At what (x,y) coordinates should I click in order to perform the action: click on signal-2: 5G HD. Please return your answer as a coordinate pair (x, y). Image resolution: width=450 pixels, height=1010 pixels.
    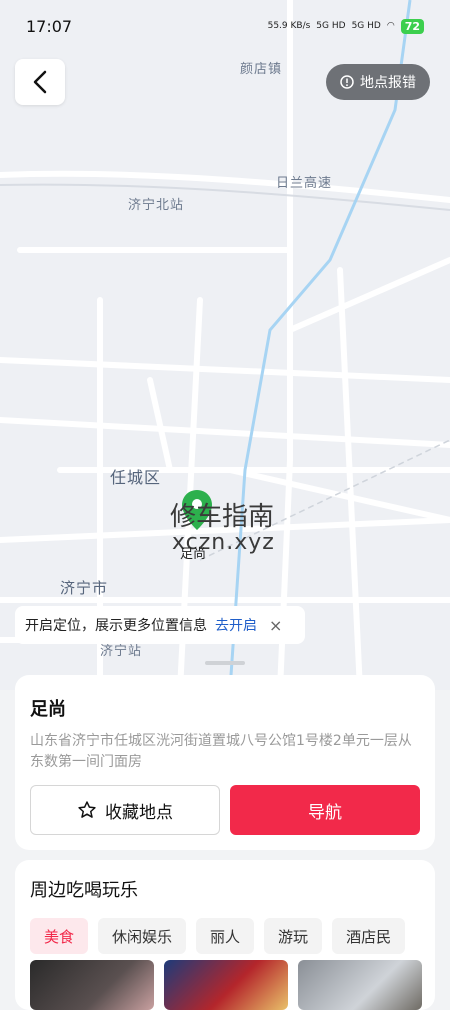
    Looking at the image, I should click on (366, 26).